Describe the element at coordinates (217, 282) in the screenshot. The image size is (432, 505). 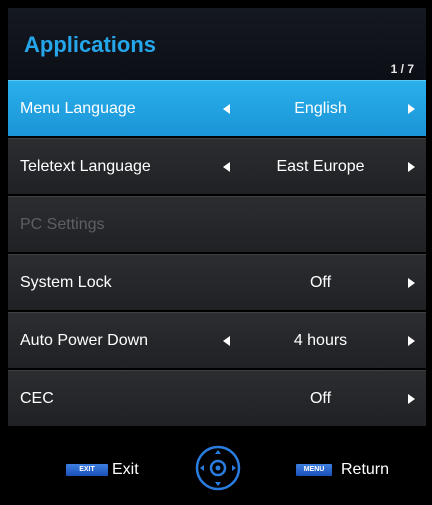
I see `menu-item-system-lock: System Lock Off` at that location.